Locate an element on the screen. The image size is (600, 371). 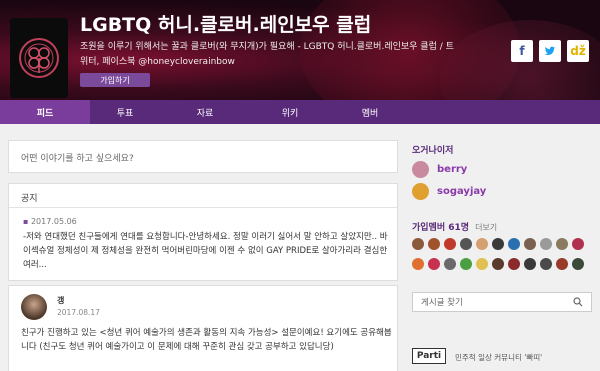
tab-vote: 투표 is located at coordinates (125, 112).